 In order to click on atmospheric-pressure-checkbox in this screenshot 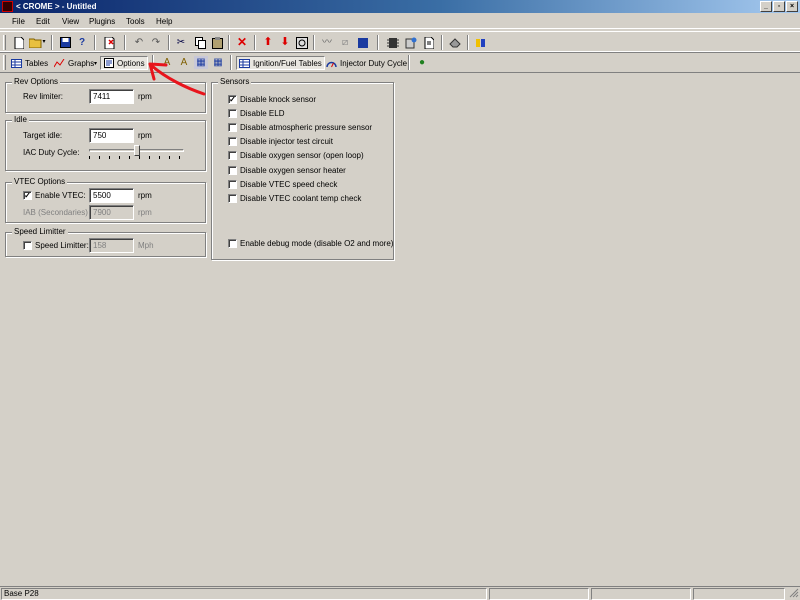, I will do `click(232, 127)`.